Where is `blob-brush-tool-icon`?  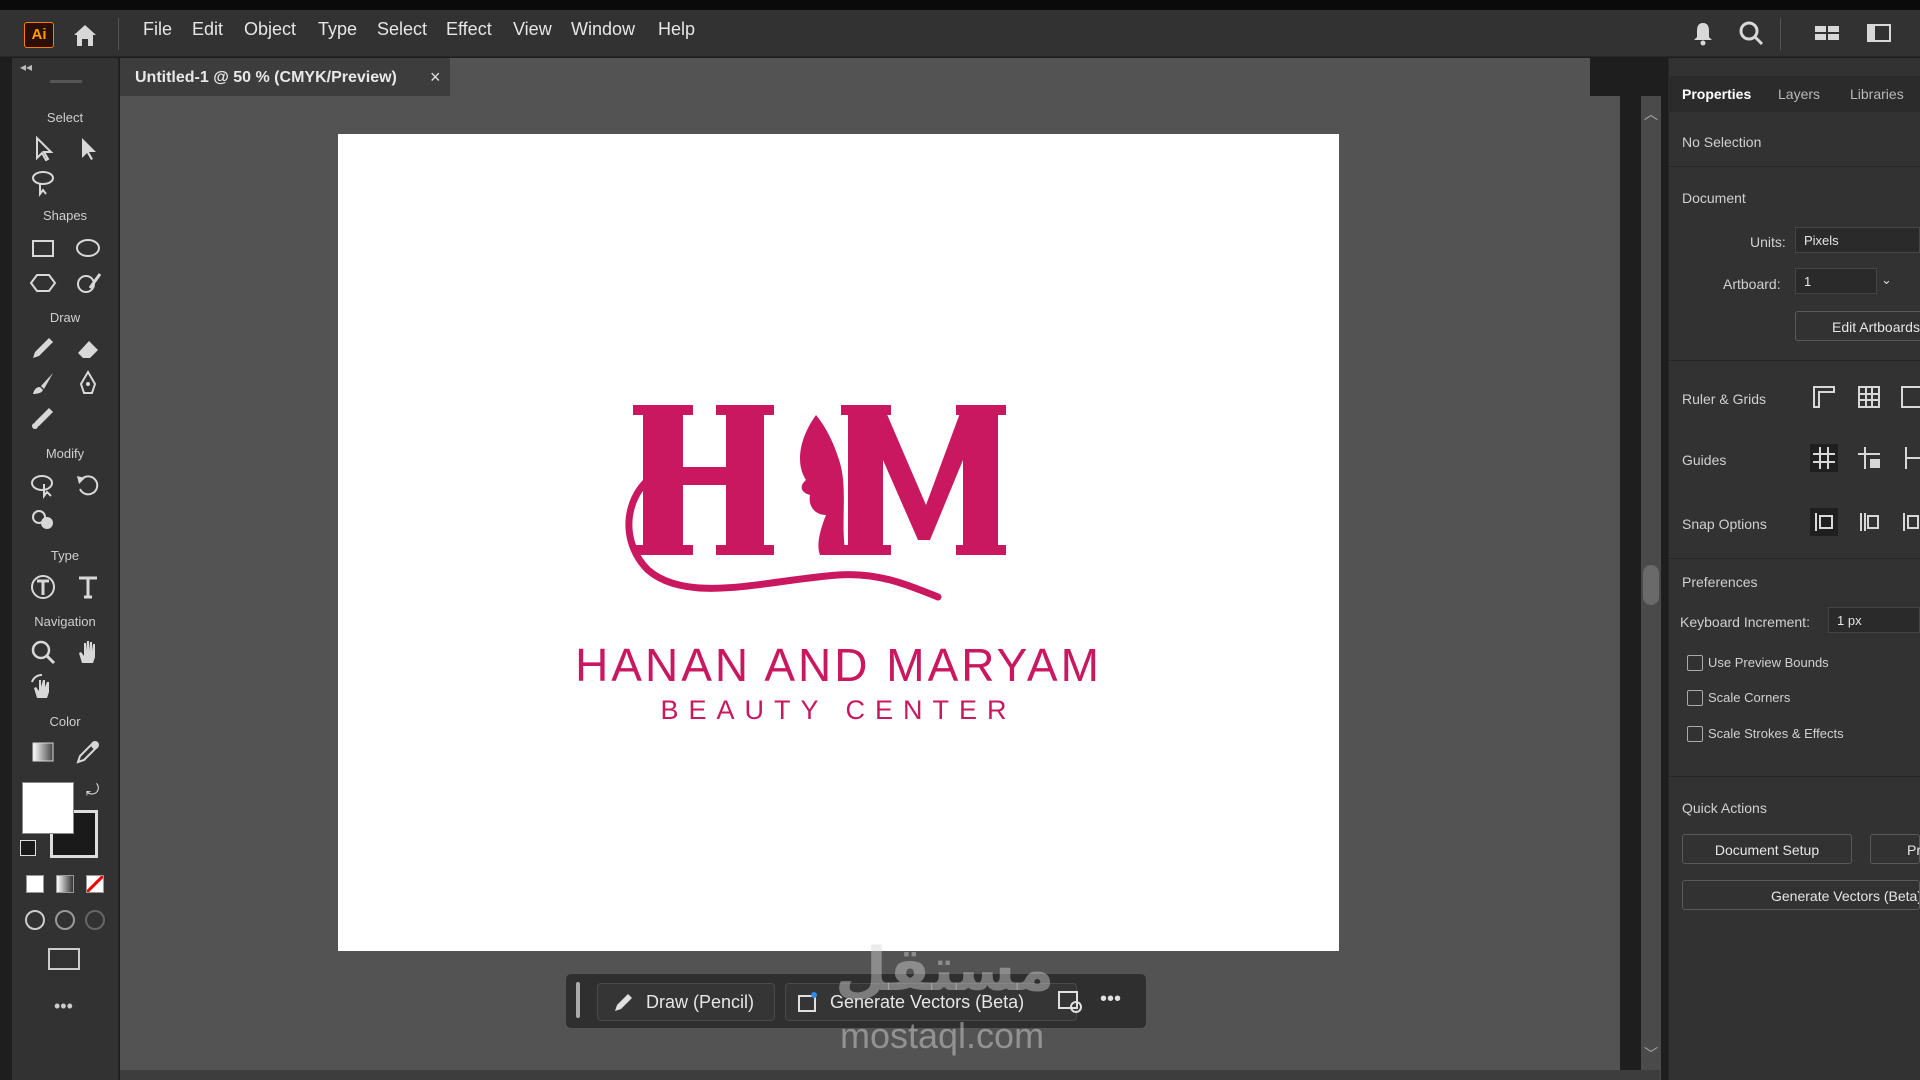
blob-brush-tool-icon is located at coordinates (43, 418).